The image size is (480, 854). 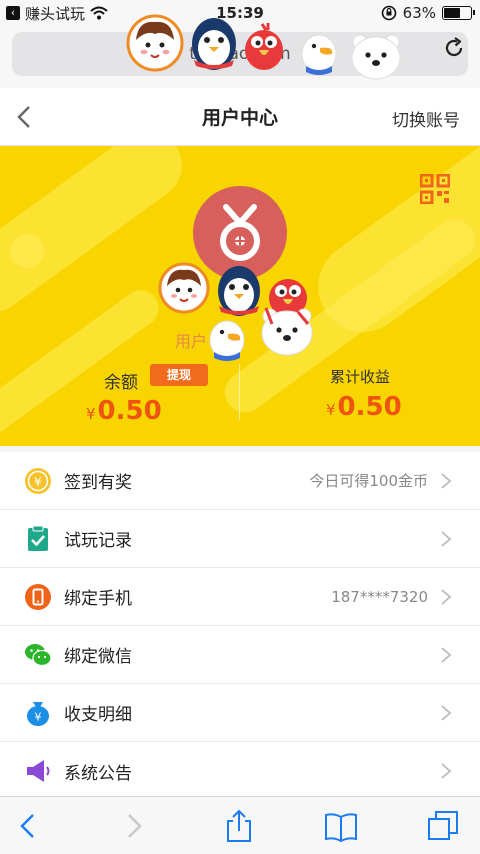 I want to click on switch-account-button: 切换账号, so click(x=426, y=118).